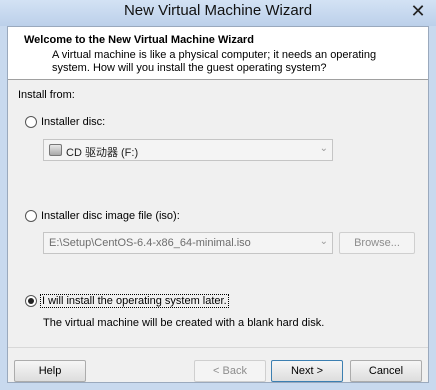  I want to click on disc-drive-value: CD 驱动器 (F:), so click(102, 153).